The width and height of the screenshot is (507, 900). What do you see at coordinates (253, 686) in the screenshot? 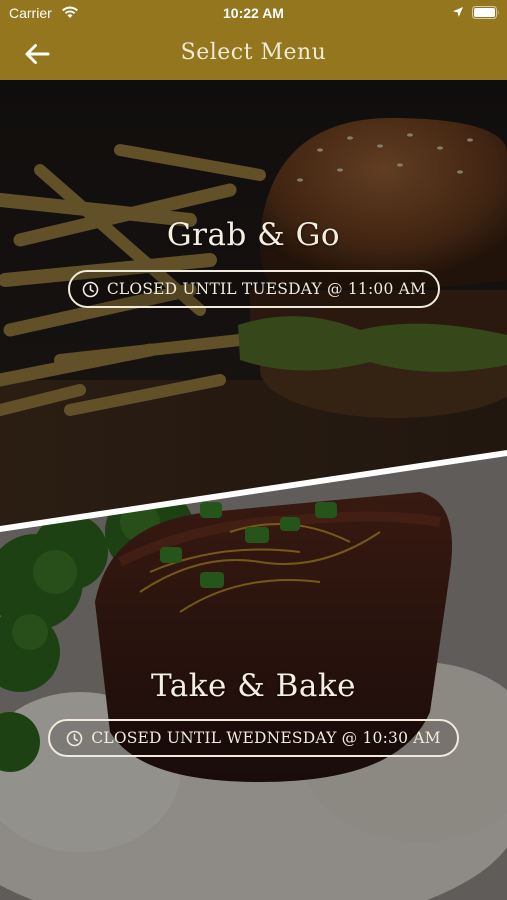
I see `menu-title: Take & Bake` at bounding box center [253, 686].